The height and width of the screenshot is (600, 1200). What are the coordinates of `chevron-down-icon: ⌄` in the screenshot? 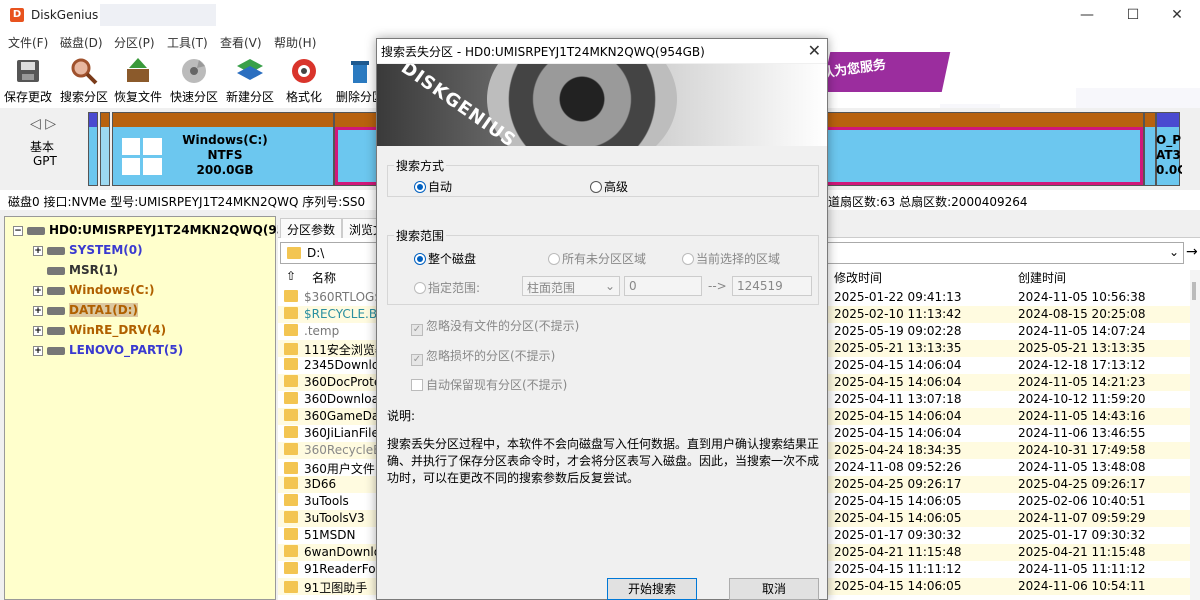 It's located at (1174, 252).